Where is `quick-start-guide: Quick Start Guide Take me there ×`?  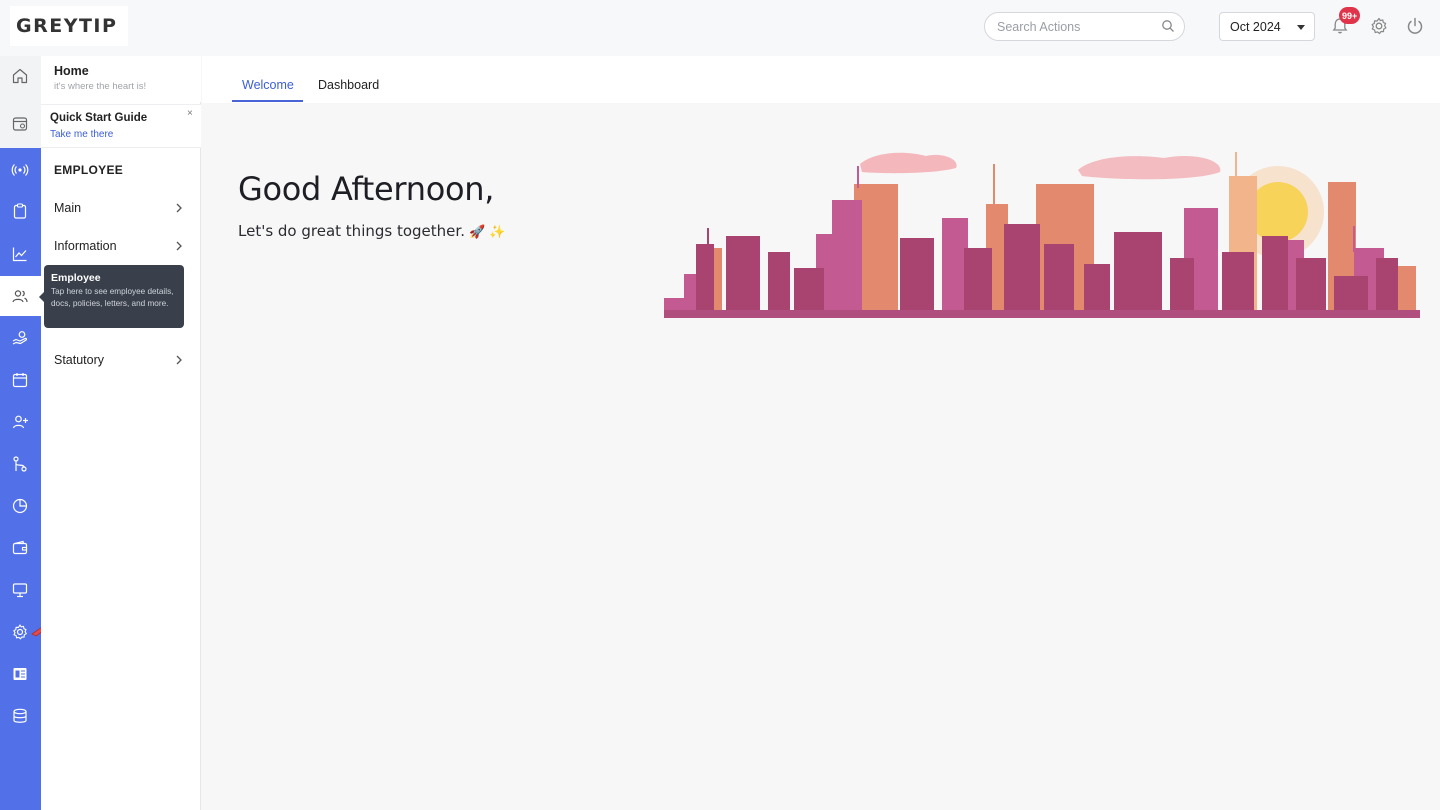 quick-start-guide: Quick Start Guide Take me there × is located at coordinates (121, 126).